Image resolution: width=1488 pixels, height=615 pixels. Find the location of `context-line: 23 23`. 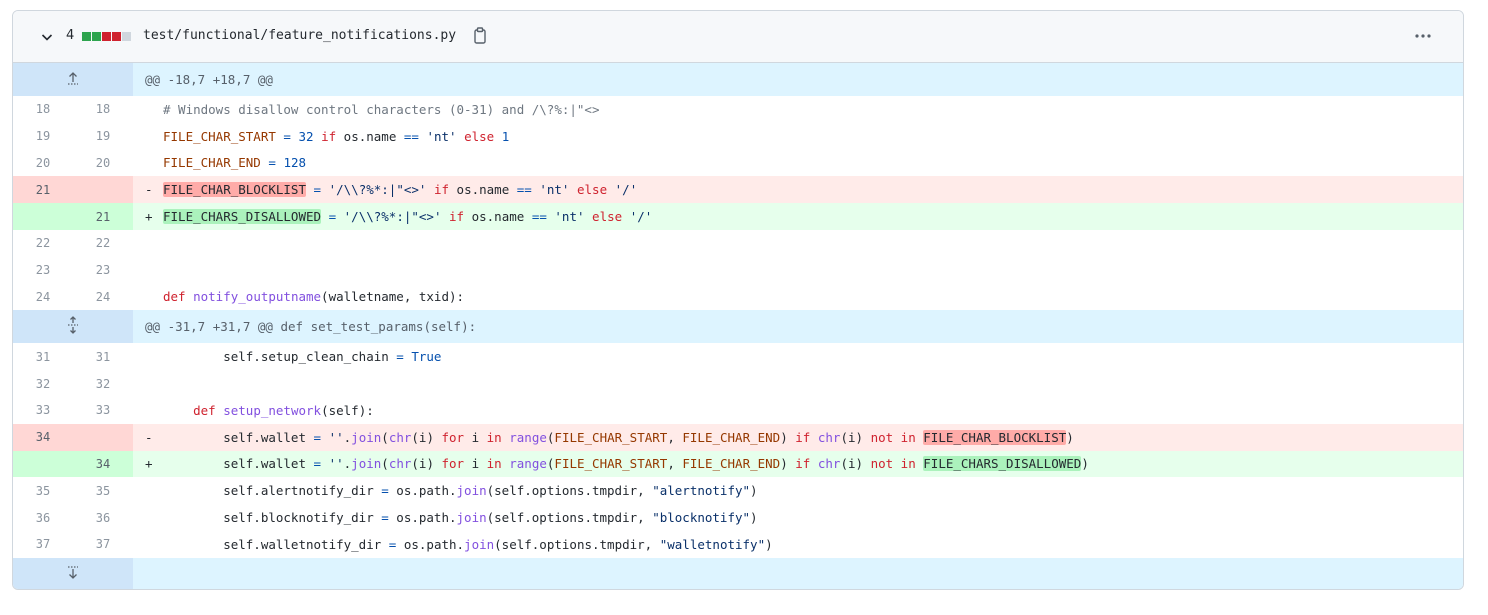

context-line: 23 23 is located at coordinates (738, 270).